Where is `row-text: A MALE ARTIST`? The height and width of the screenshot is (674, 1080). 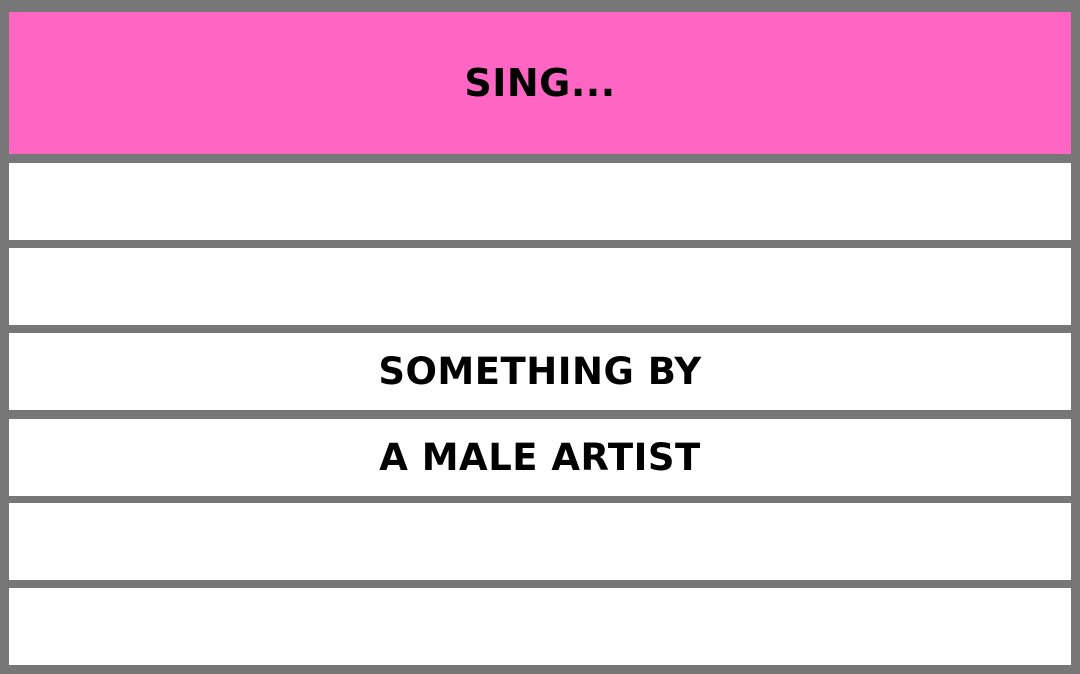
row-text: A MALE ARTIST is located at coordinates (540, 457).